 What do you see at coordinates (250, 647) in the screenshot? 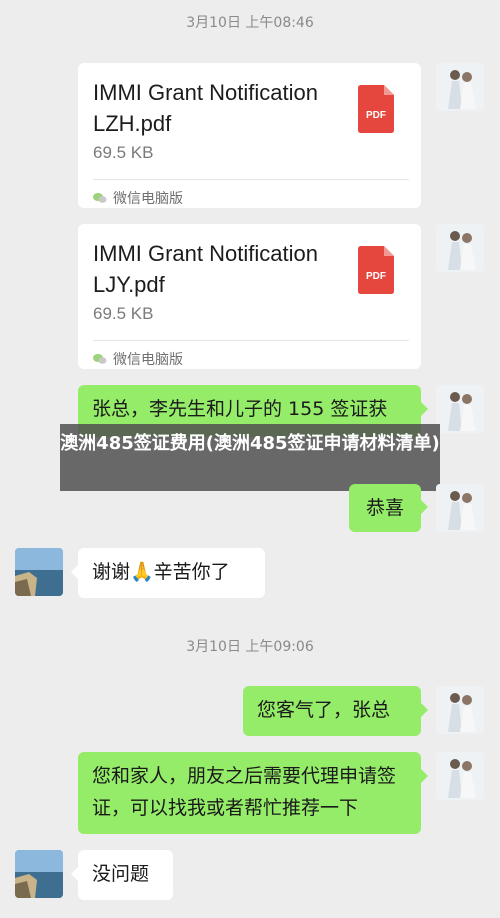
I see `timestamp: 3月10日 上午09:06` at bounding box center [250, 647].